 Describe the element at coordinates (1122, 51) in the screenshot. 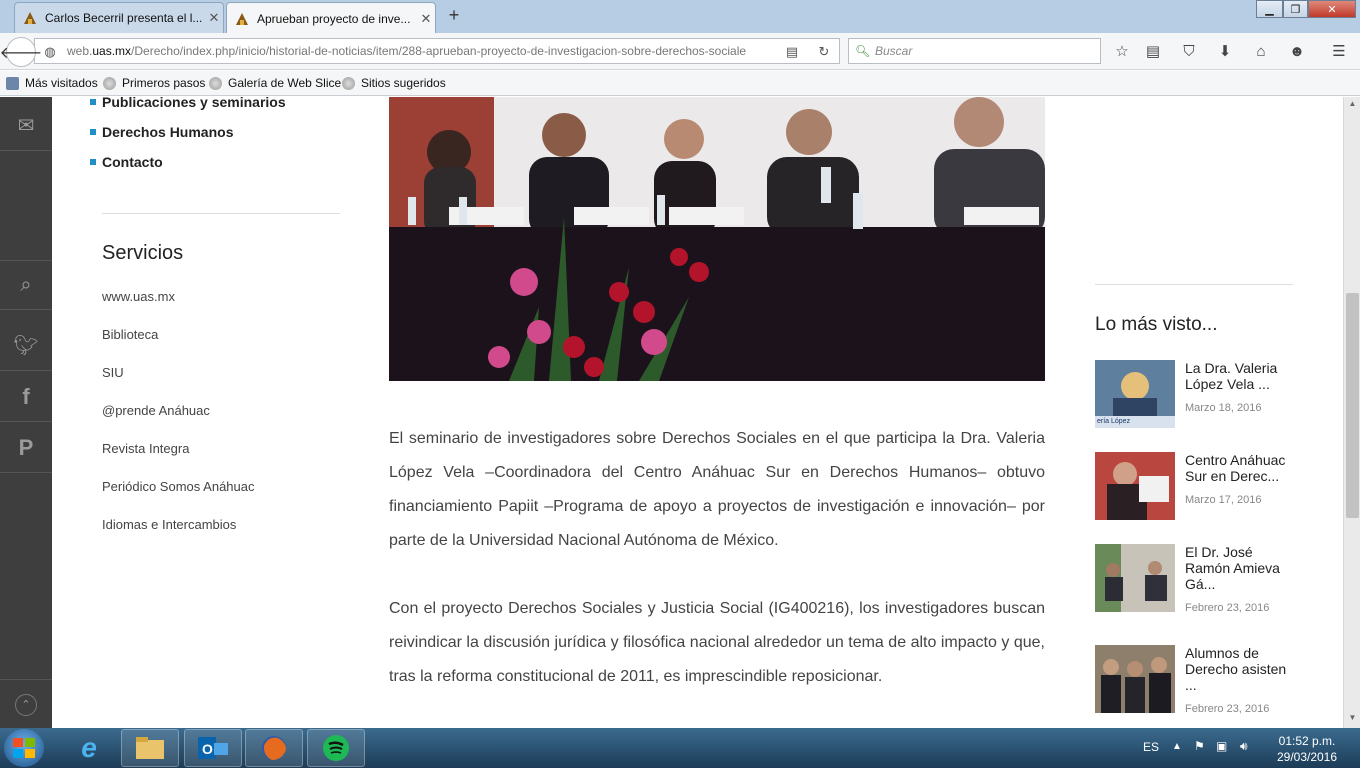

I see `bookmark-star-icon: ☆` at that location.